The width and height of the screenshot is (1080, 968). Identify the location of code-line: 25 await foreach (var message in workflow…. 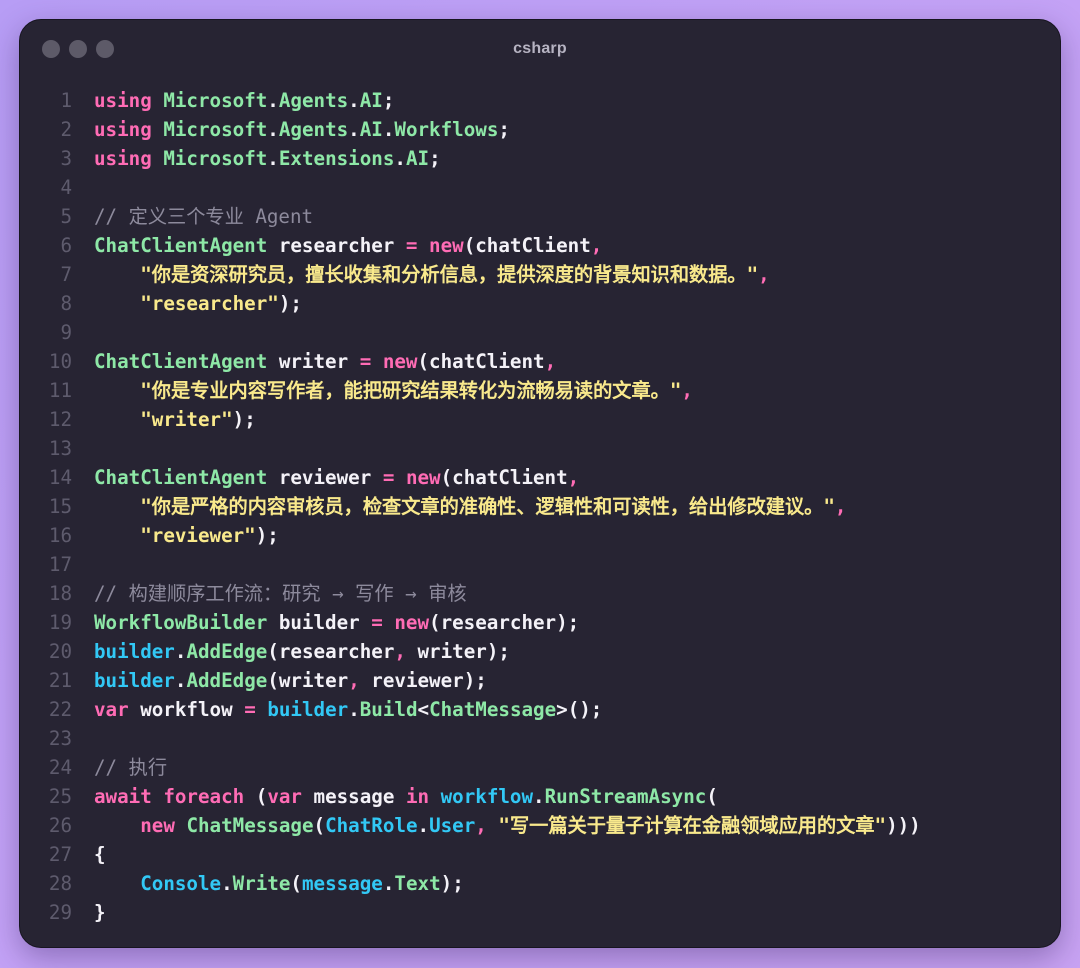
(540, 796).